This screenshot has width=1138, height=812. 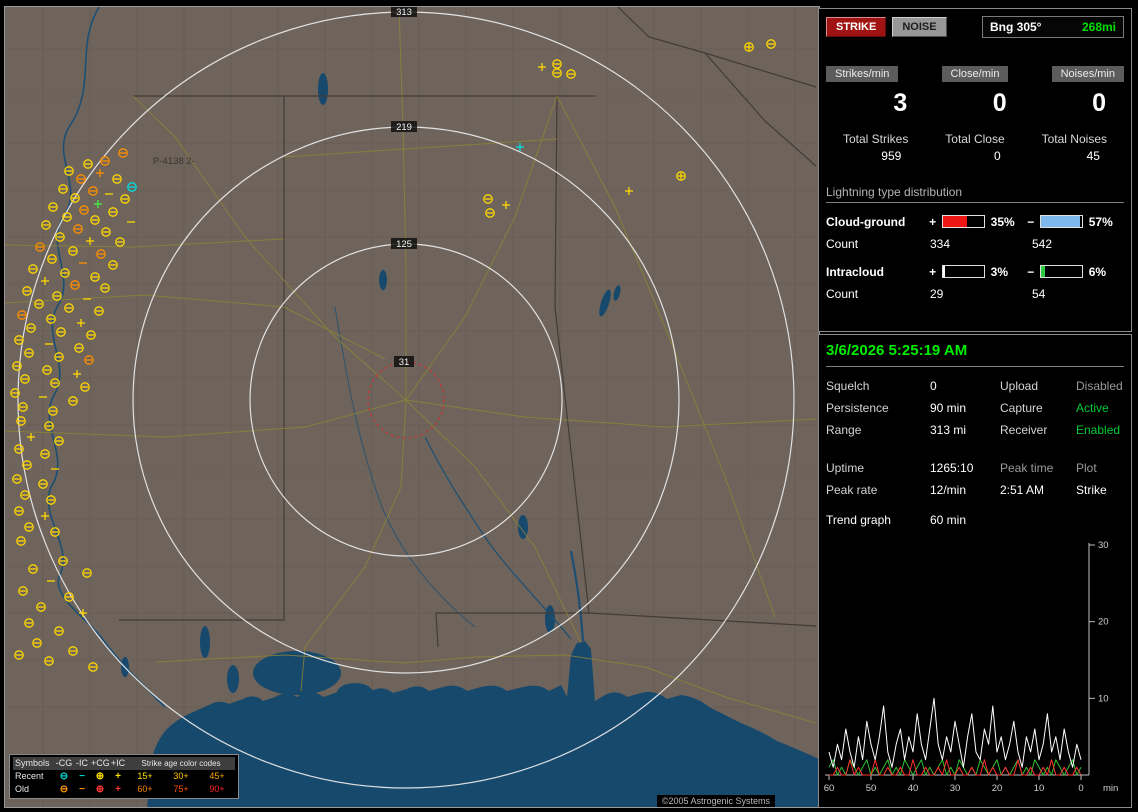 I want to click on svg-text: 40, so click(x=913, y=788).